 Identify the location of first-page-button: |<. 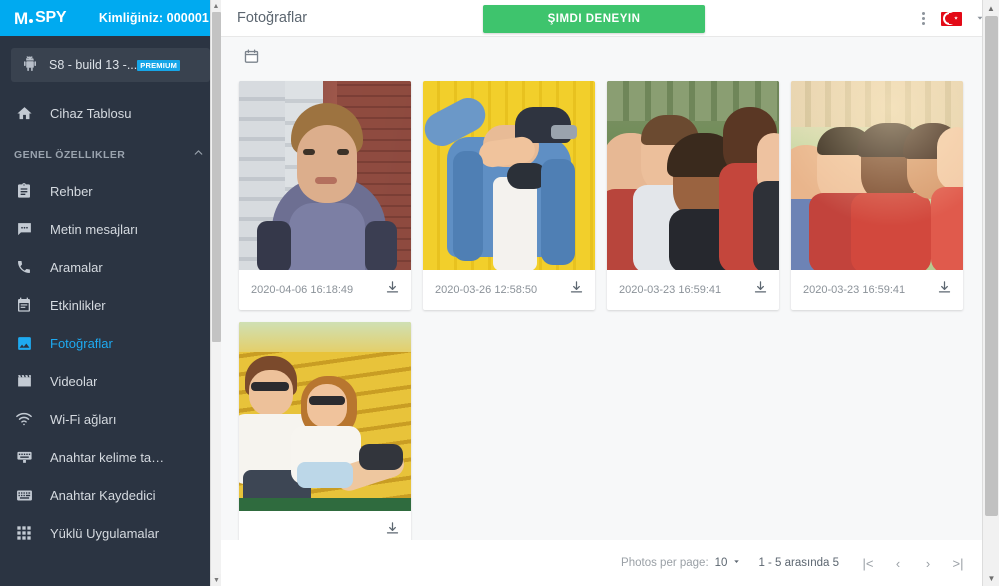
(868, 563).